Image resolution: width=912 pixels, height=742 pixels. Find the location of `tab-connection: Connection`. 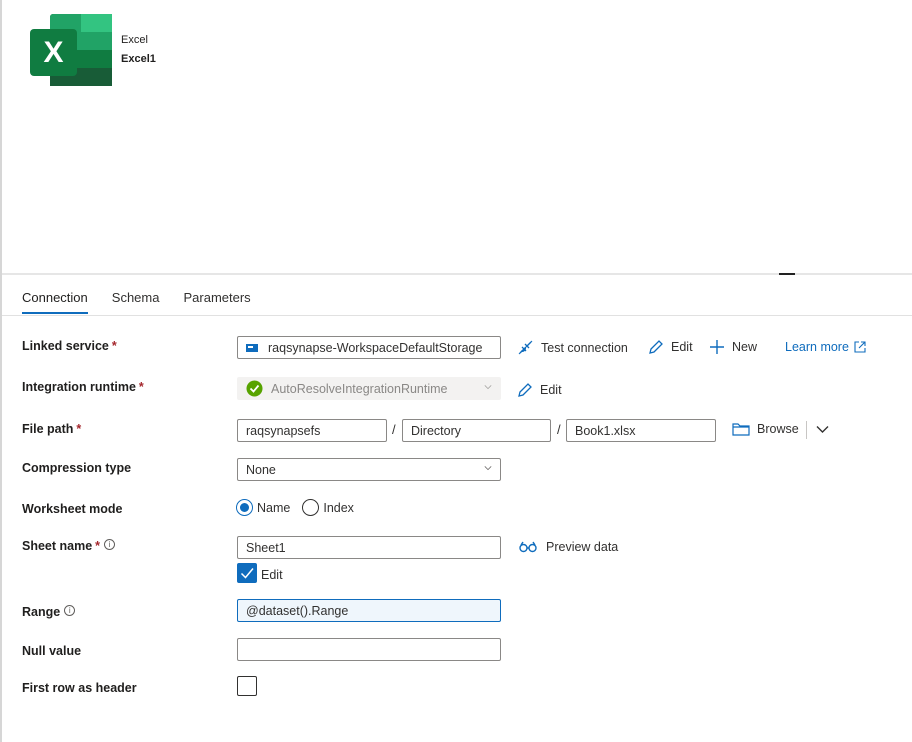

tab-connection: Connection is located at coordinates (55, 302).